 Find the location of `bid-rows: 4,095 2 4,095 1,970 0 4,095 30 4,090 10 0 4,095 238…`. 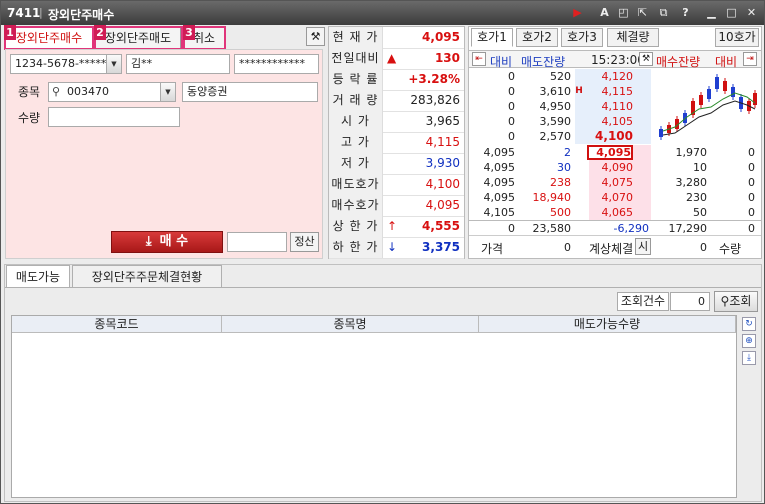

bid-rows: 4,095 2 4,095 1,970 0 4,095 30 4,090 10 0 4,095 238… is located at coordinates (615, 182).